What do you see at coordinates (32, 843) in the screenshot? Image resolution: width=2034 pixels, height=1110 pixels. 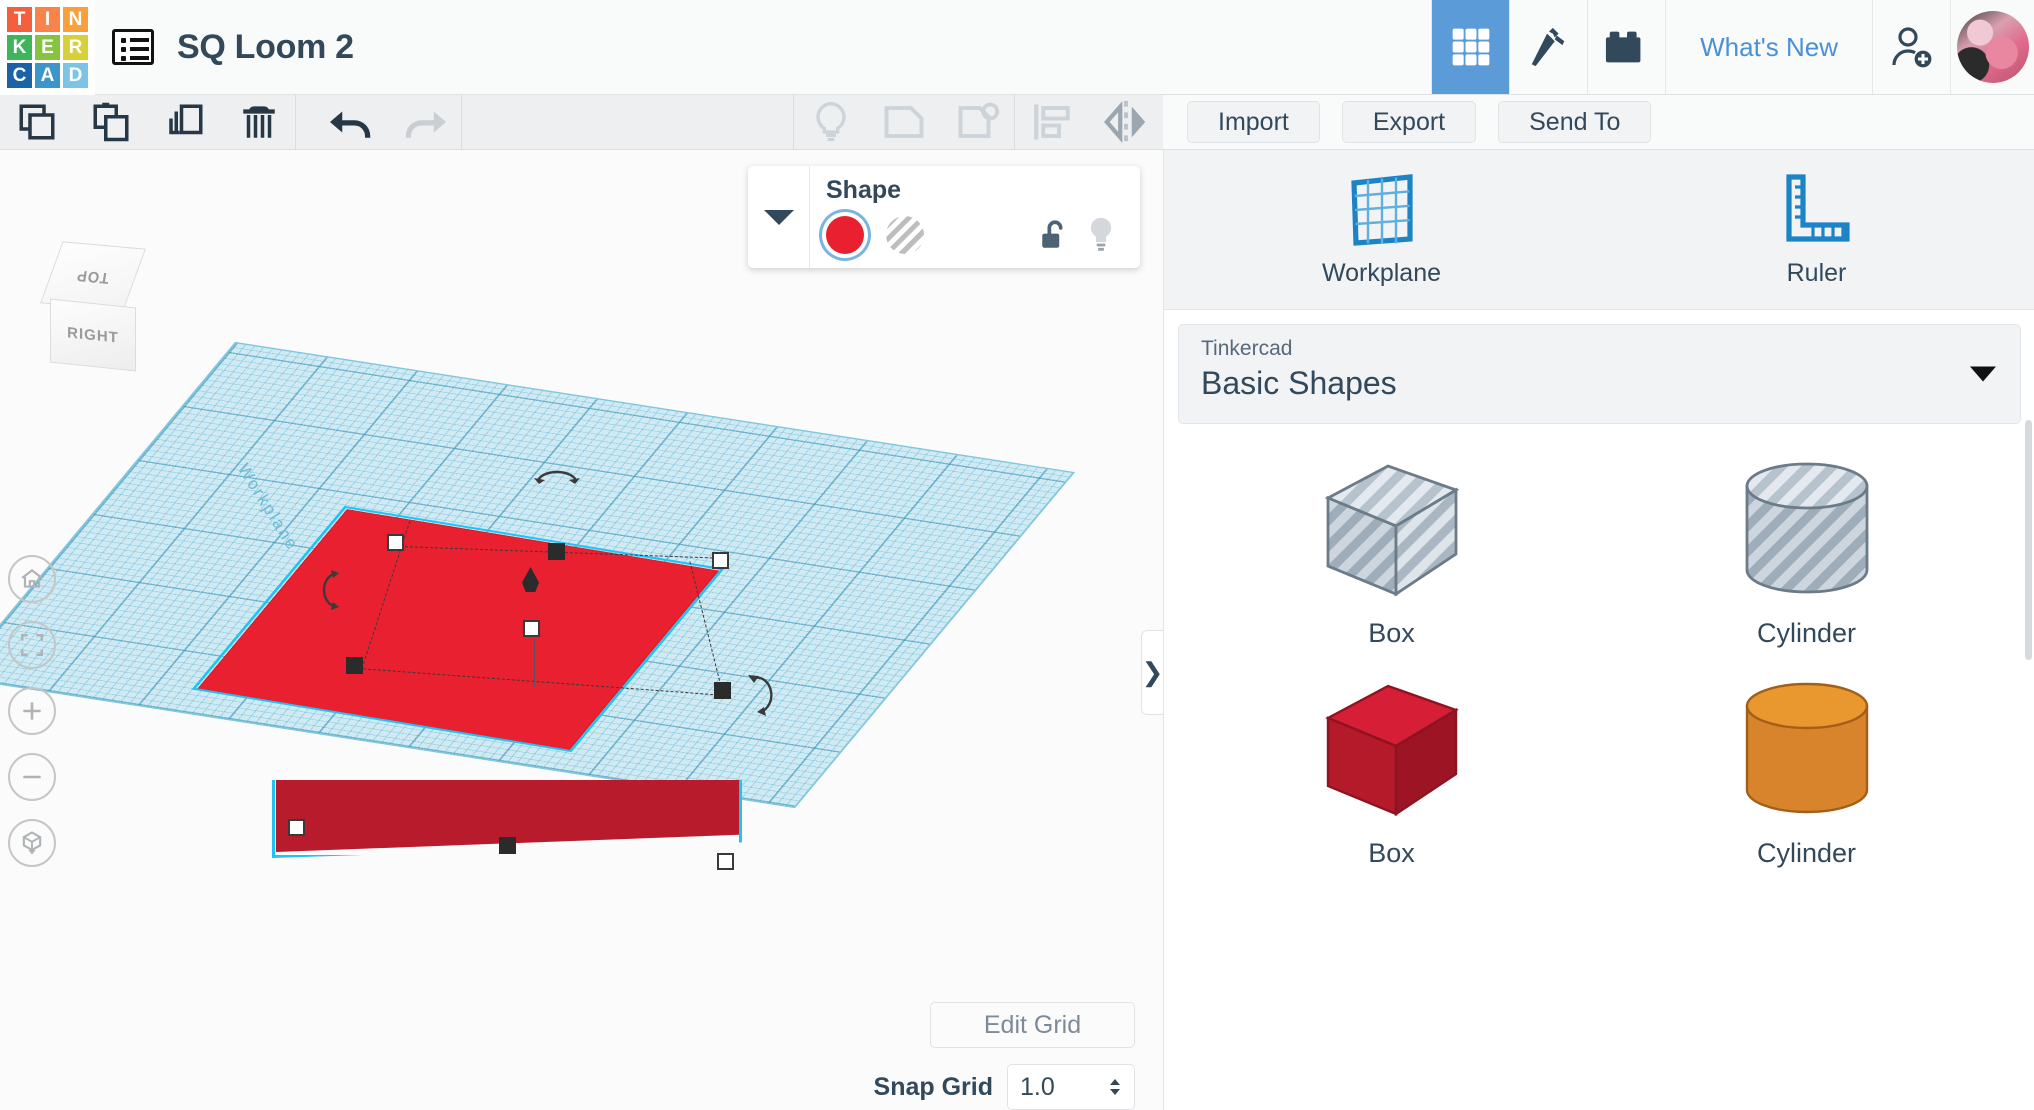 I see `projection-toggle-button` at bounding box center [32, 843].